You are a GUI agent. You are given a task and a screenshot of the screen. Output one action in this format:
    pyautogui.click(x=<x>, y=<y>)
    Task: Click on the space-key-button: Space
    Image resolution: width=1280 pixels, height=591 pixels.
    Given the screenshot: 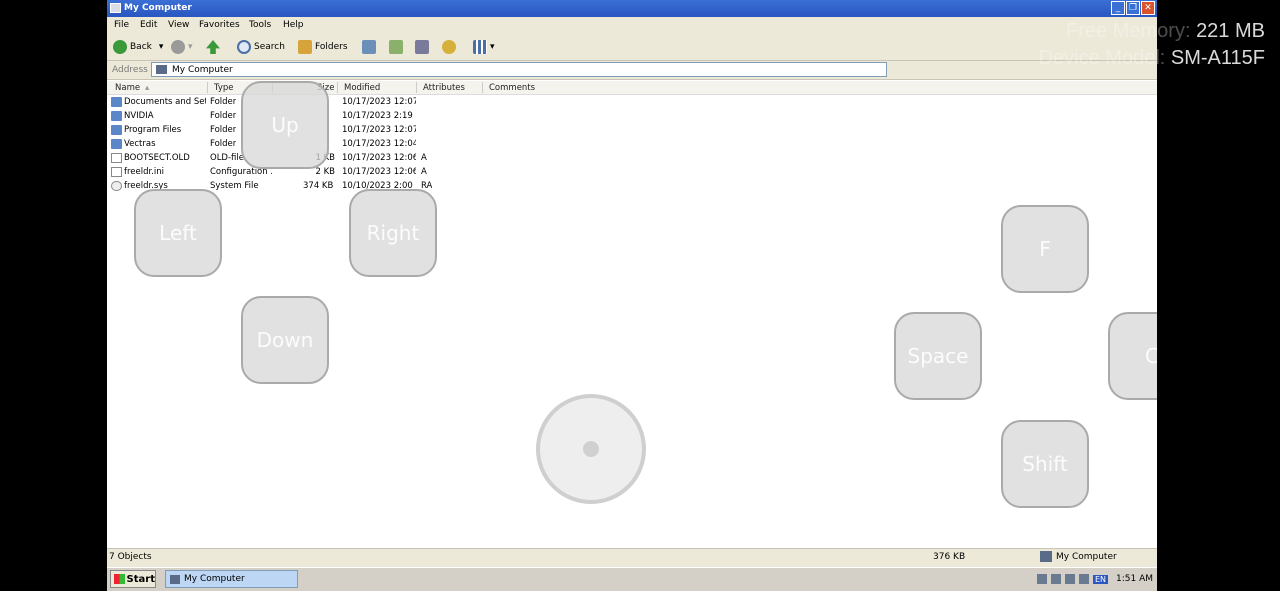 What is the action you would take?
    pyautogui.click(x=938, y=356)
    